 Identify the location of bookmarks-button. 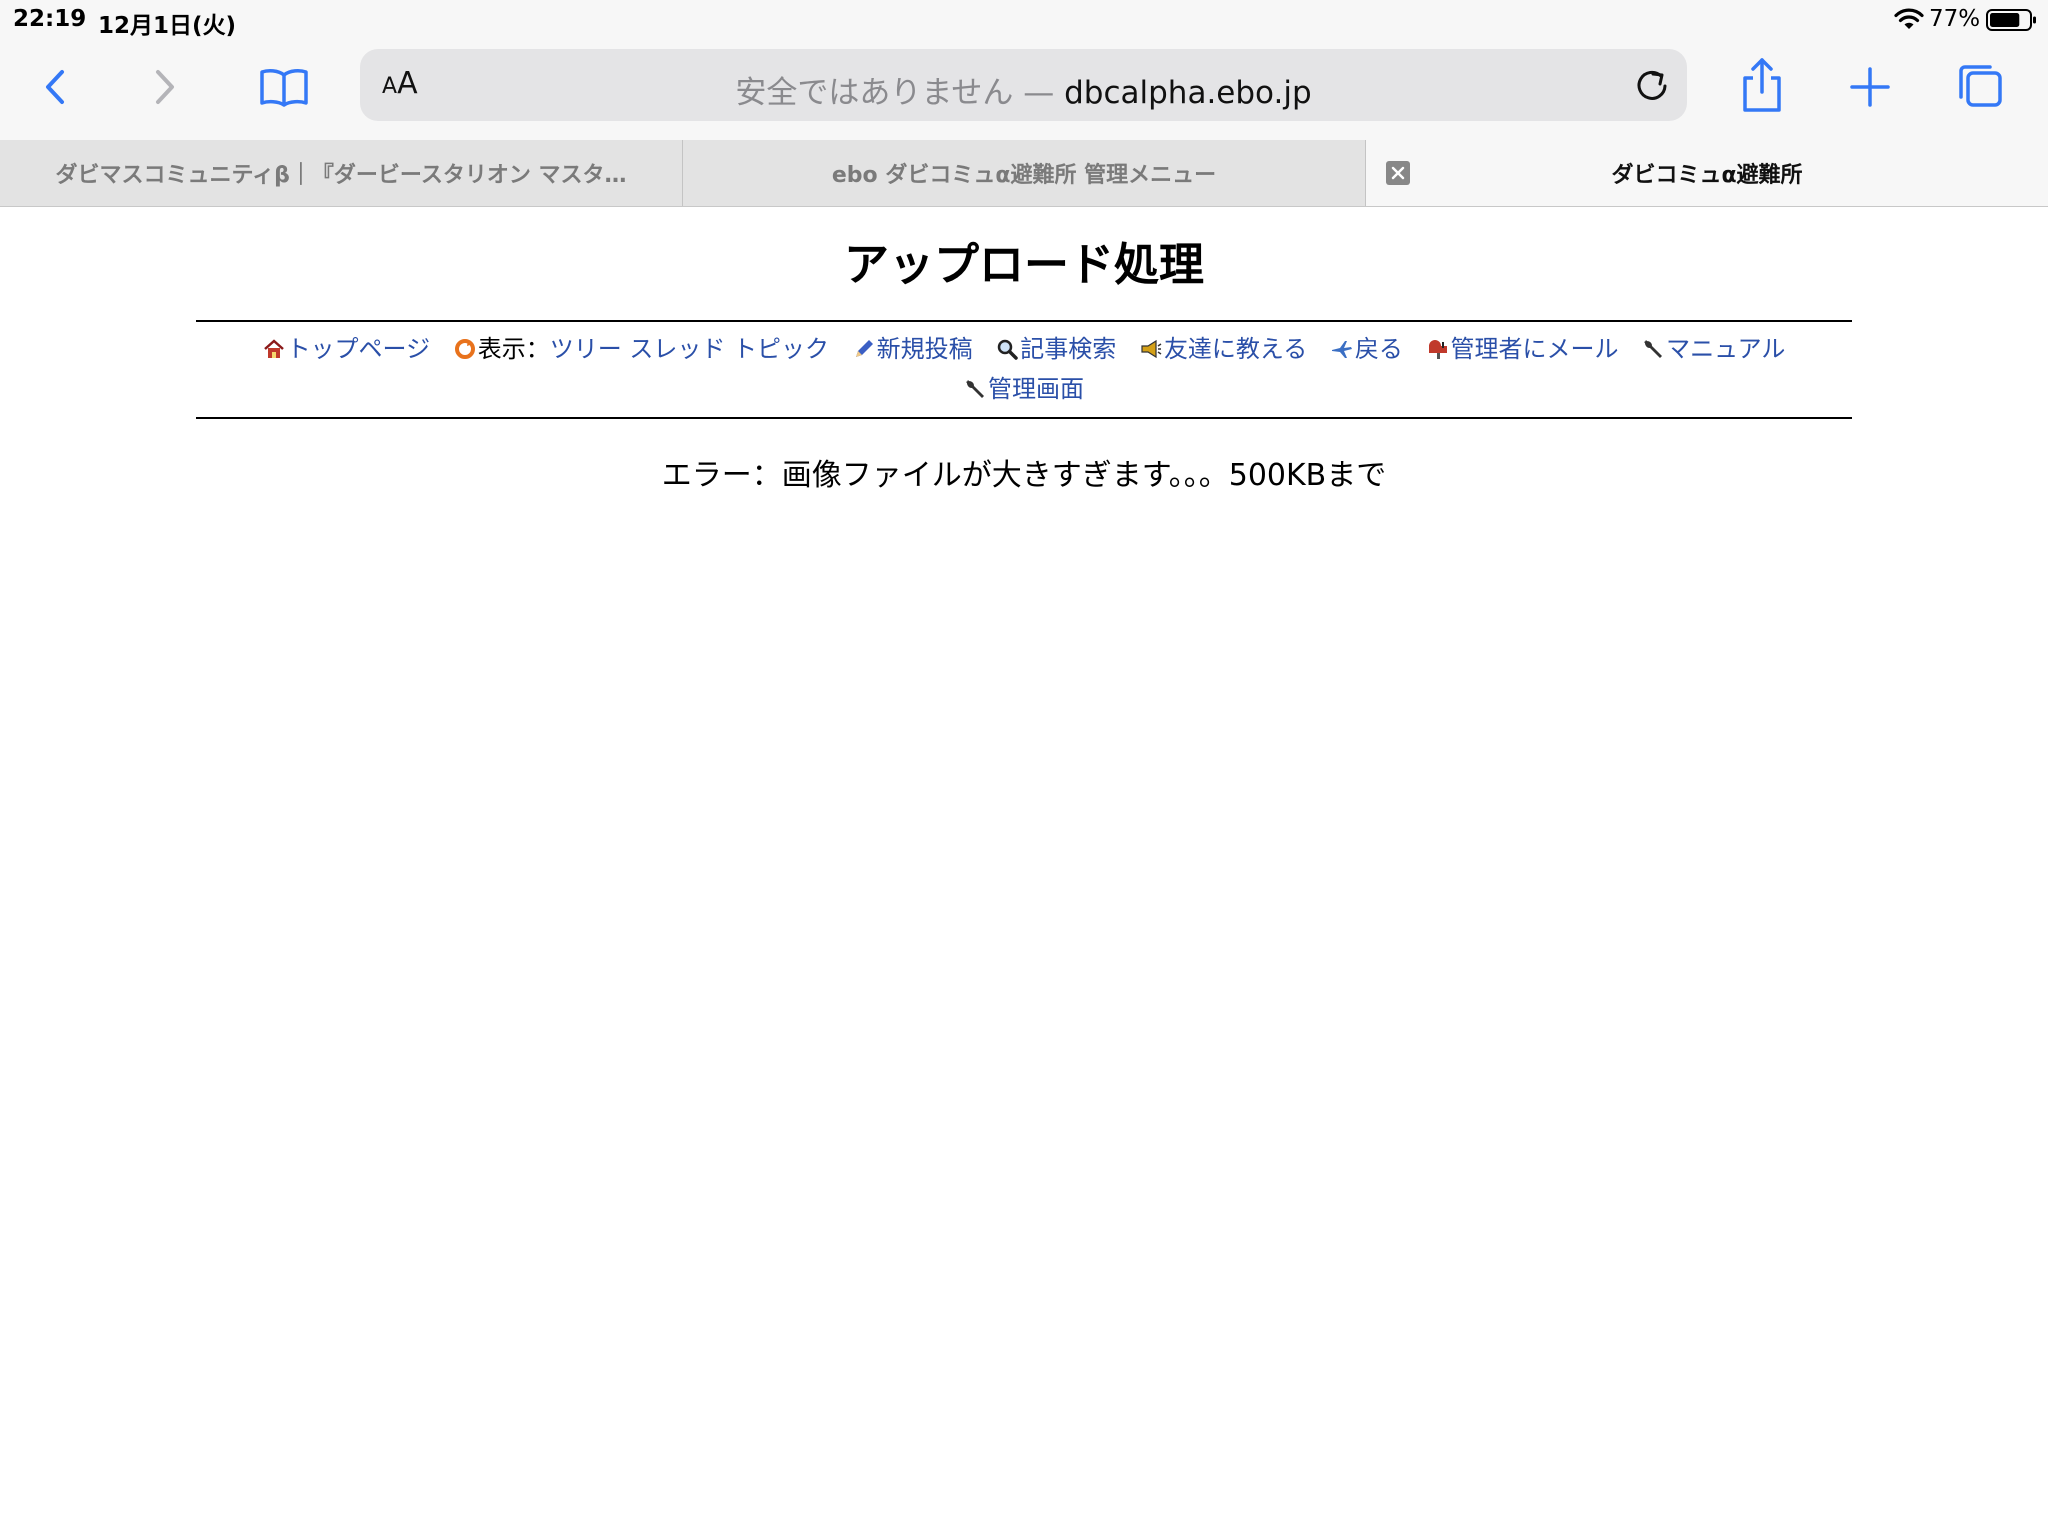
(284, 87).